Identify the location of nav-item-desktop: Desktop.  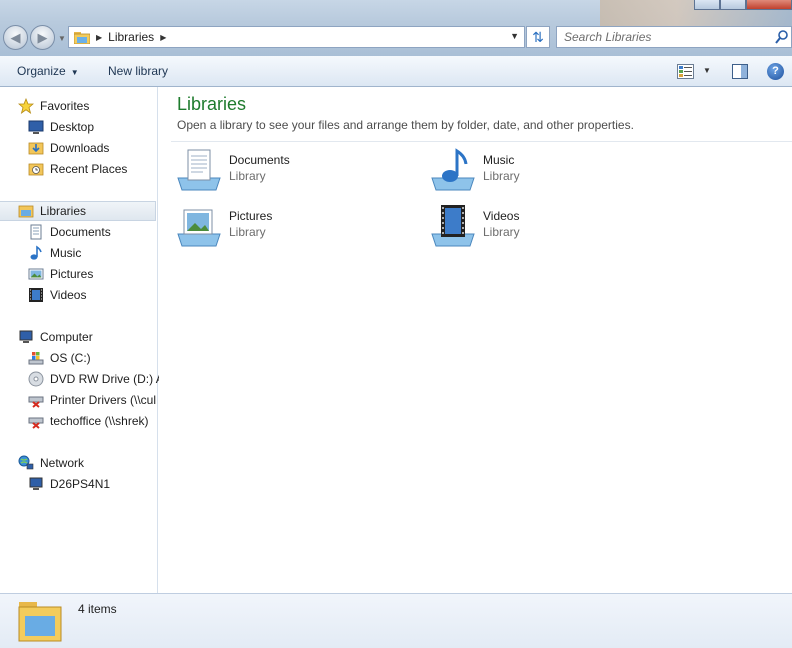
(61, 127).